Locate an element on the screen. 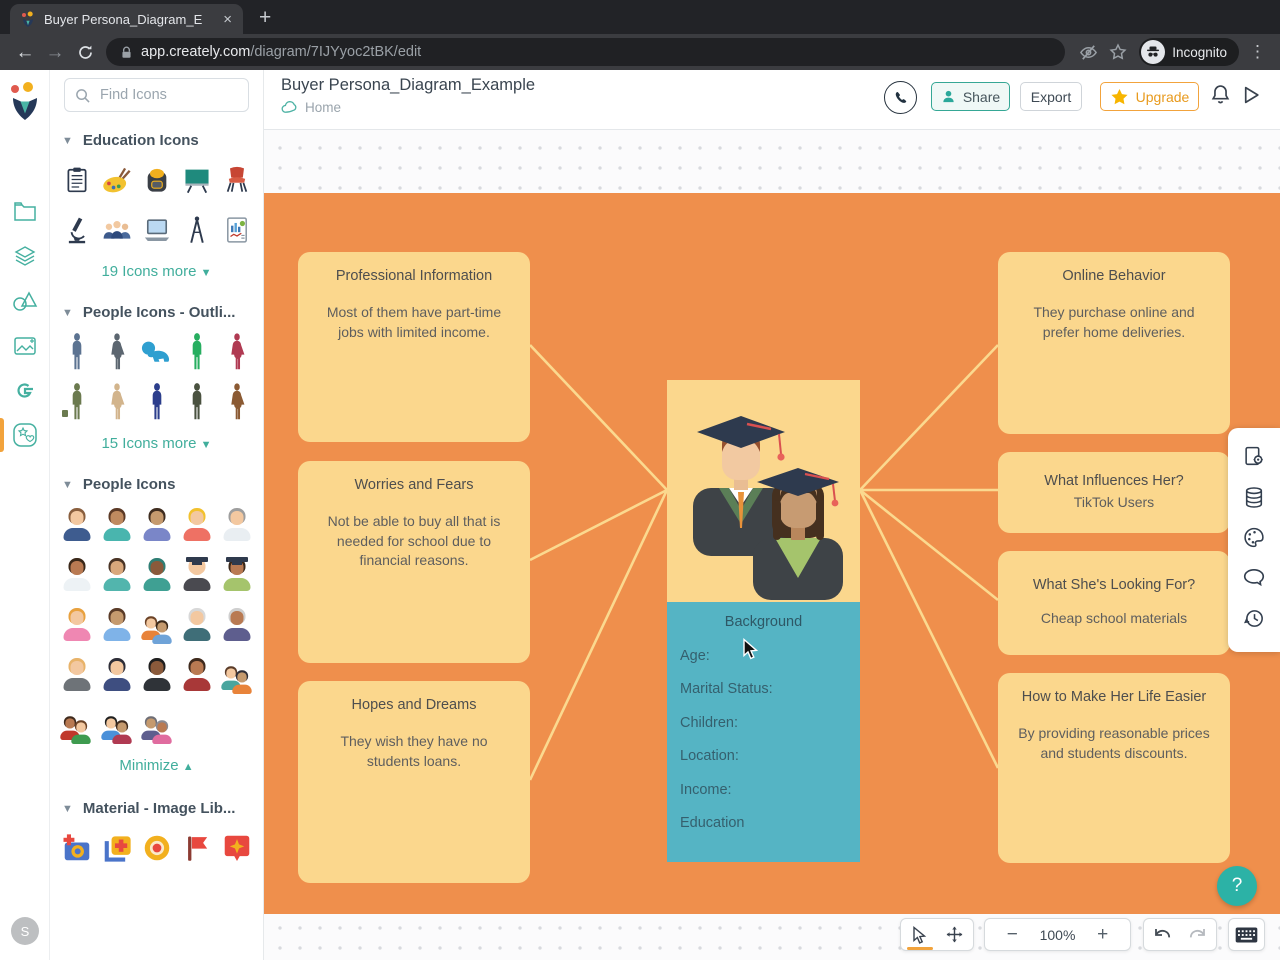 This screenshot has height=960, width=1280. sparkle-pin-icon is located at coordinates (237, 848).